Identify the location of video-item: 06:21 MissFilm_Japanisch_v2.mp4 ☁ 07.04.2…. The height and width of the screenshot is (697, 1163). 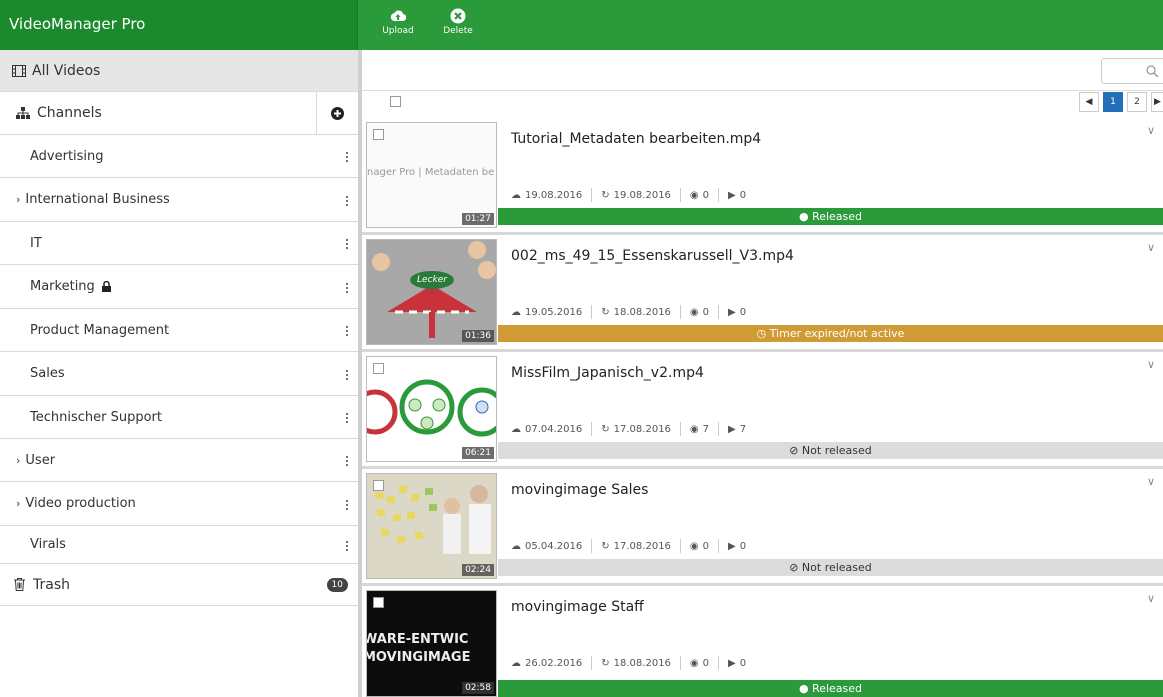
(762, 408).